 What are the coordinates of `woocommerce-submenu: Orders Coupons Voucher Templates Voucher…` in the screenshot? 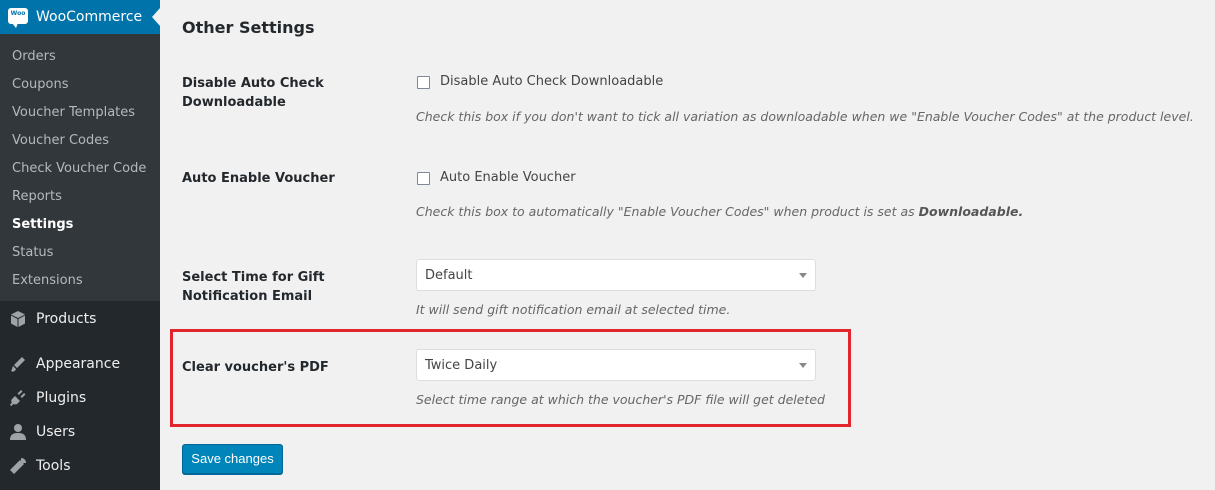 It's located at (80, 167).